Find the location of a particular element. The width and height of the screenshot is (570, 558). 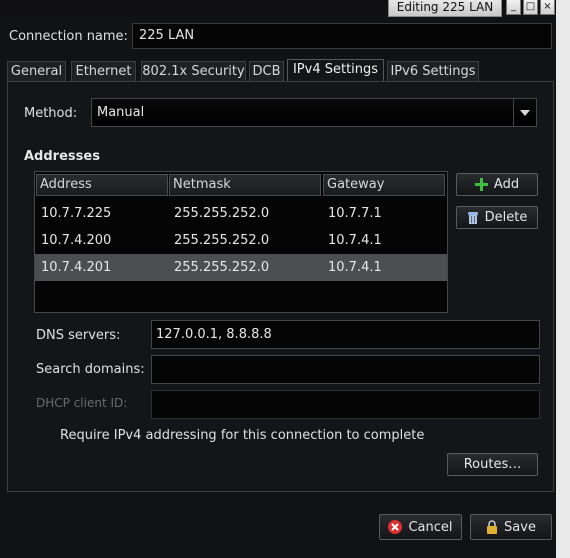

tab-ipv6-settings: IPv6 Settings is located at coordinates (433, 71).